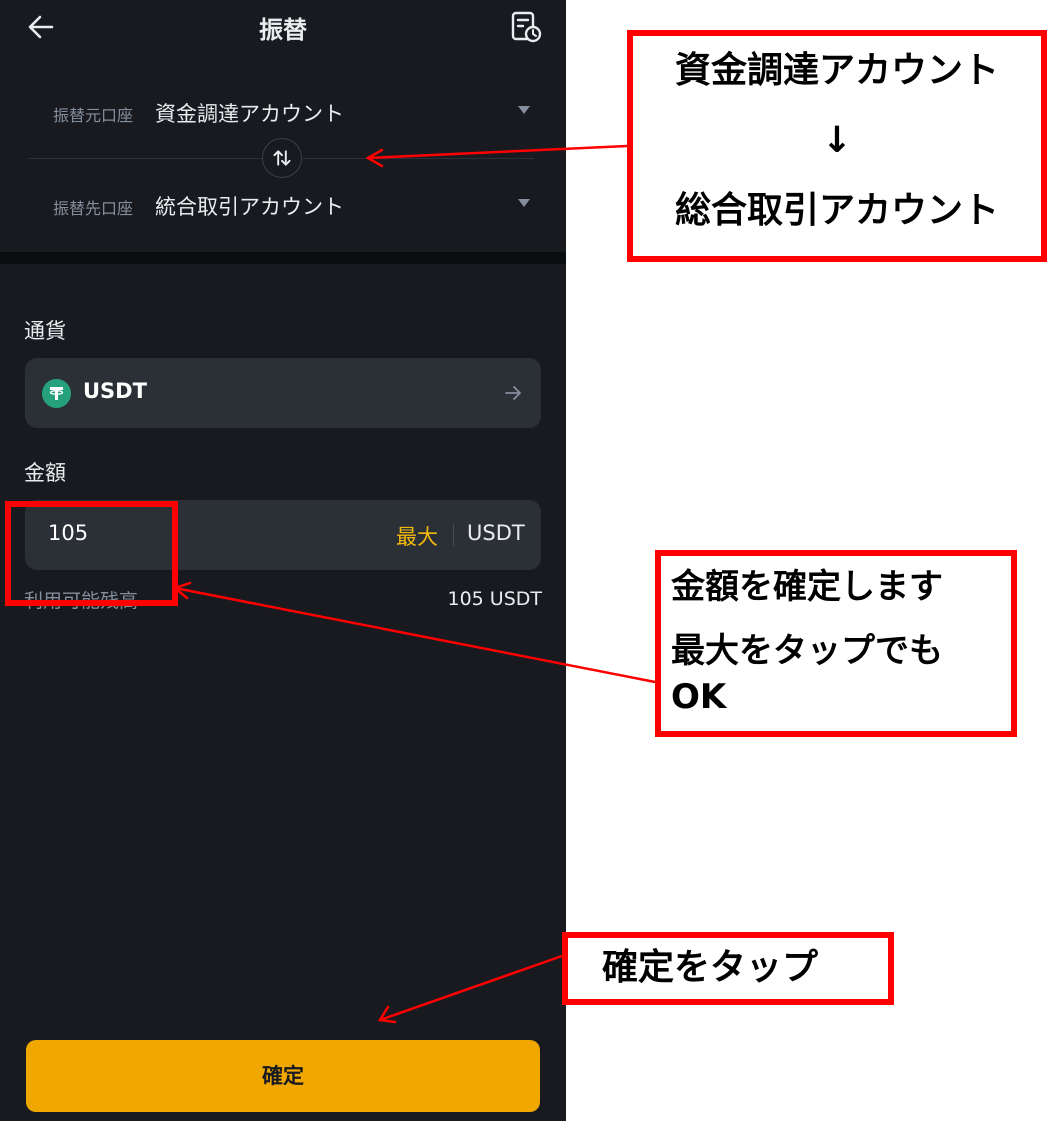 This screenshot has height=1121, width=1048. I want to click on from-account-selector: 振替元口座 資金調達アカウント, so click(283, 112).